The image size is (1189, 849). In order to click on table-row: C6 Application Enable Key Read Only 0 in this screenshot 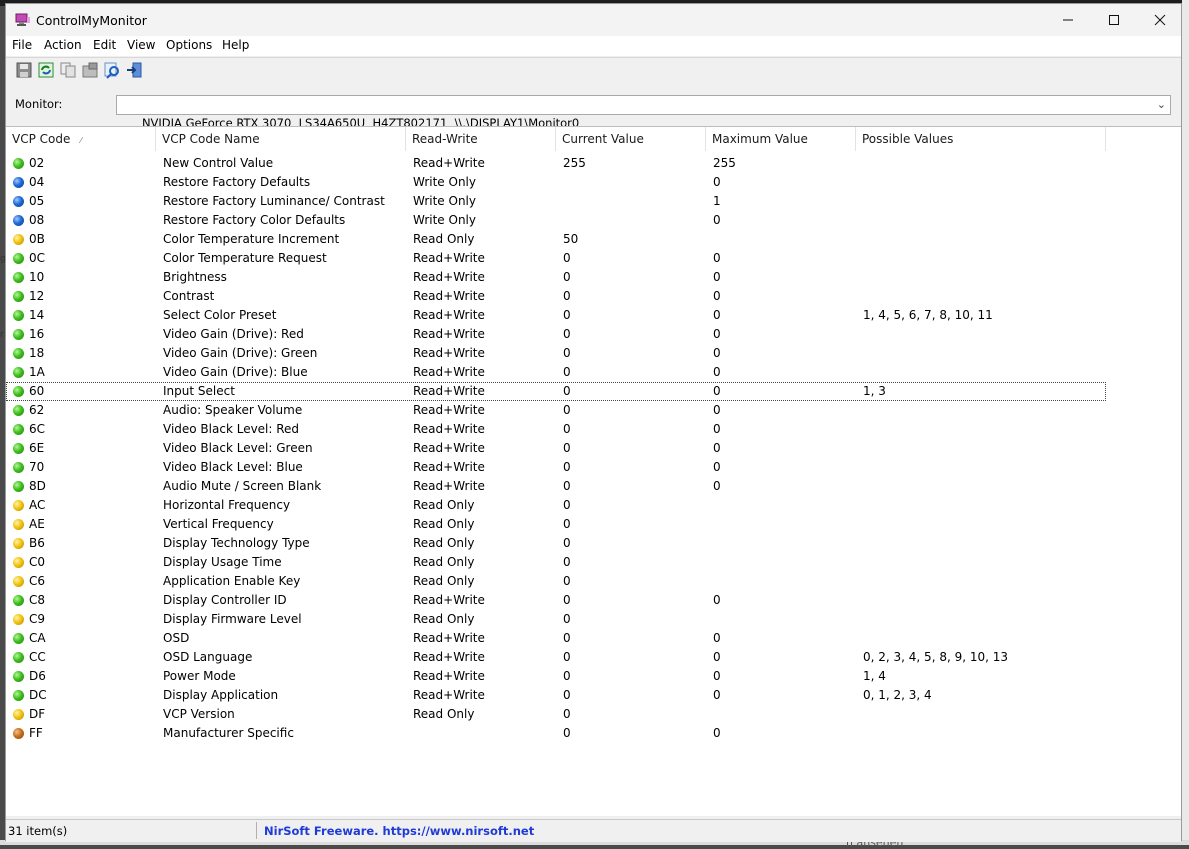, I will do `click(556, 581)`.